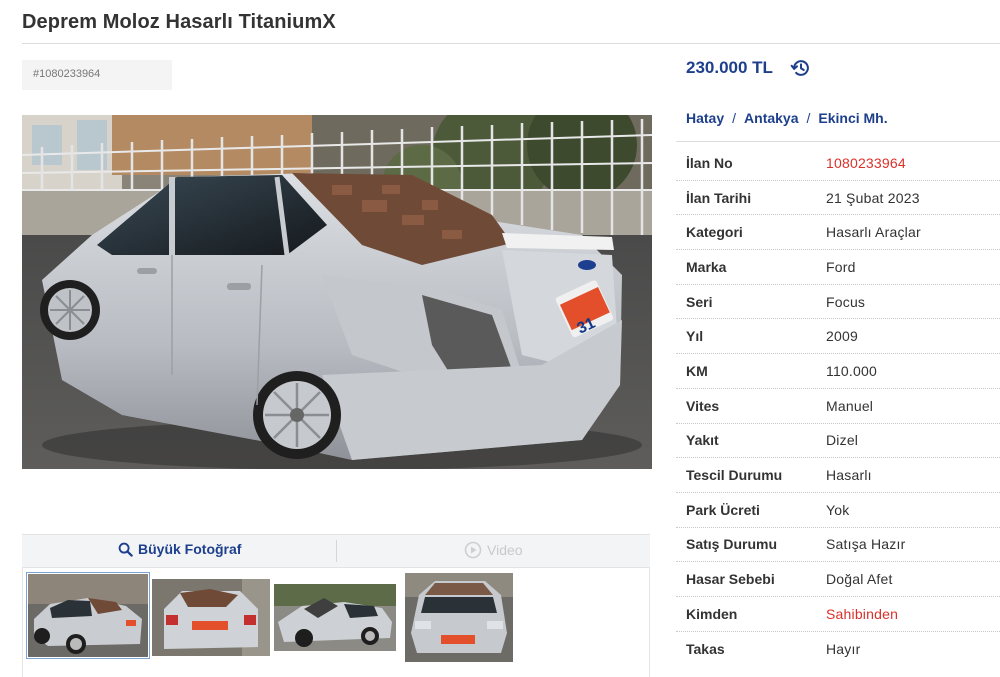 Image resolution: width=1000 pixels, height=677 pixels. What do you see at coordinates (866, 544) in the screenshot?
I see `detail-value: Satışa Hazır` at bounding box center [866, 544].